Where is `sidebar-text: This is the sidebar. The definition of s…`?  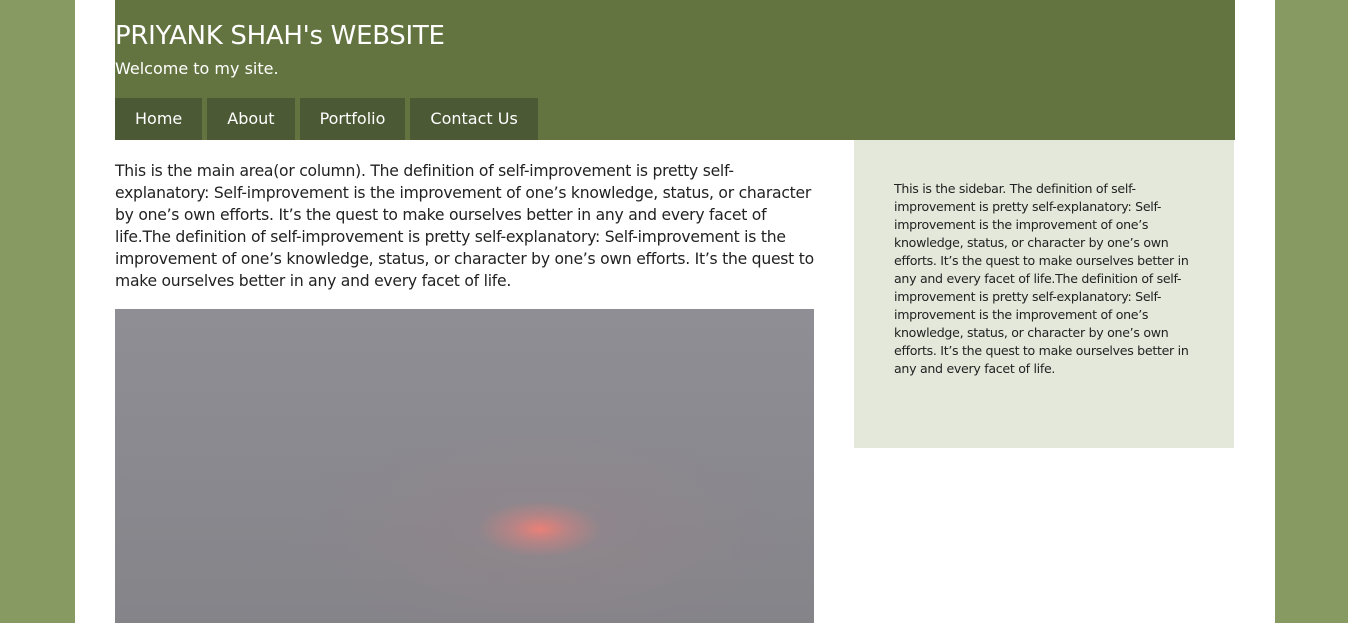 sidebar-text: This is the sidebar. The definition of s… is located at coordinates (1041, 278).